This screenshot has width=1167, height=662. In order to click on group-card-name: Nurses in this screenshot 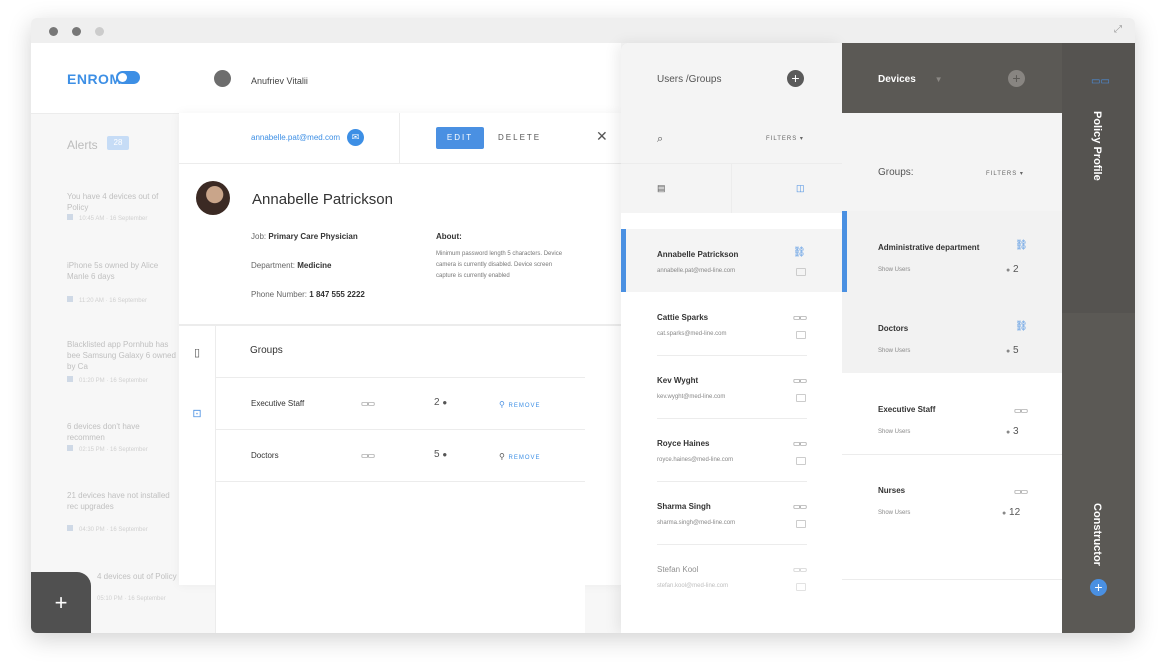, I will do `click(892, 490)`.